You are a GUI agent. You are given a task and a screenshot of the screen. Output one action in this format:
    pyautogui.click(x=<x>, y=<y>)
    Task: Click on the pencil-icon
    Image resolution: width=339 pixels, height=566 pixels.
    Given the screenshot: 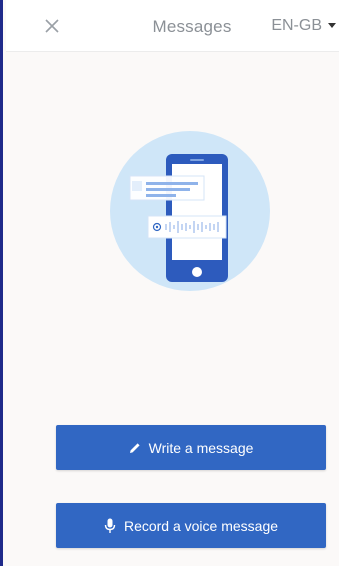 What is the action you would take?
    pyautogui.click(x=135, y=448)
    